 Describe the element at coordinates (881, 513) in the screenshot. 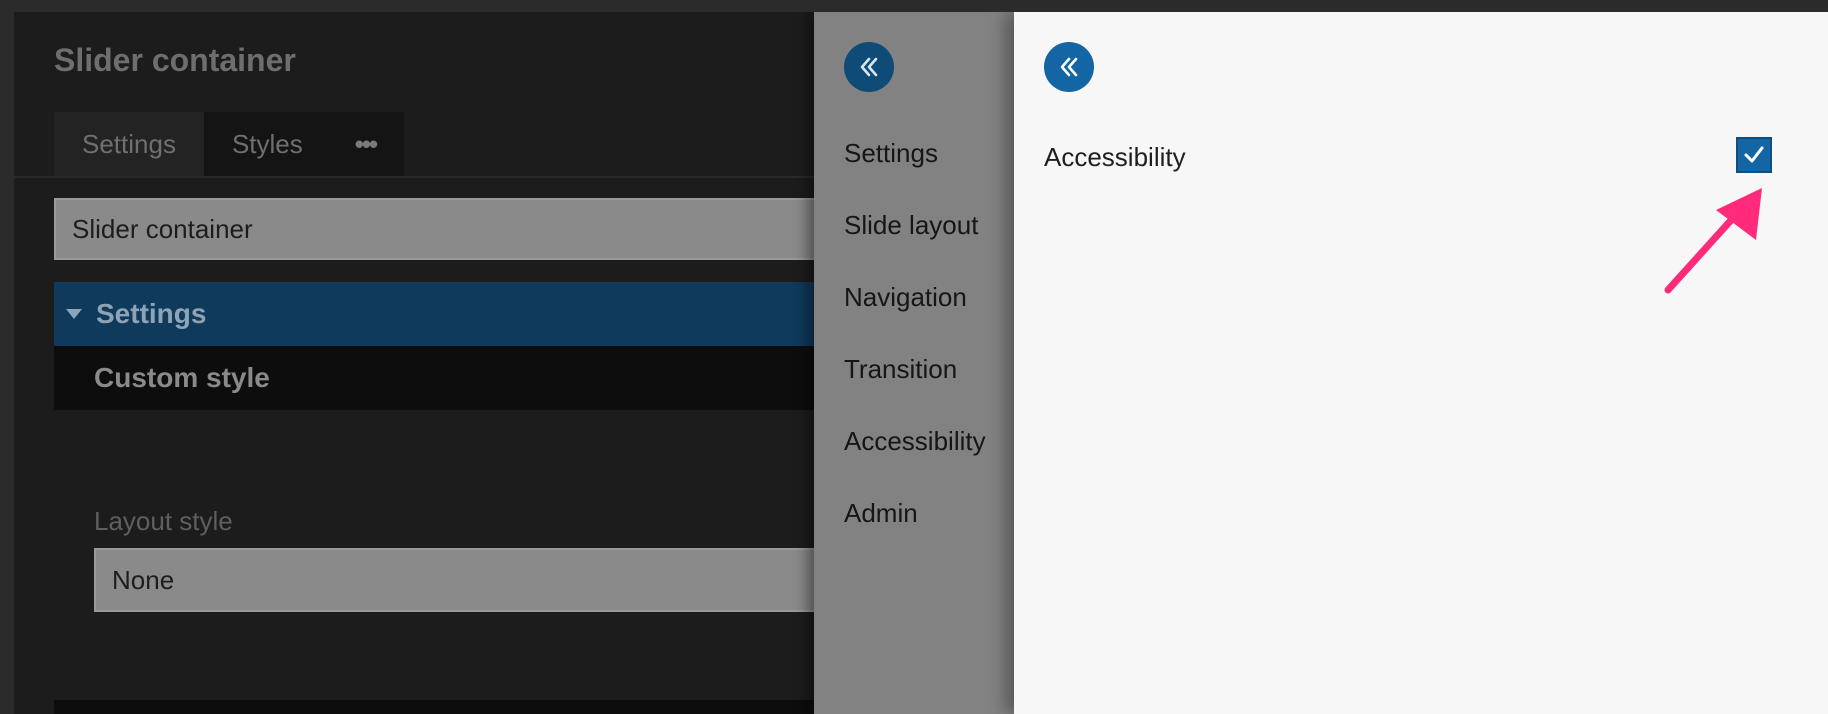

I see `nav-item-admin: Admin` at that location.